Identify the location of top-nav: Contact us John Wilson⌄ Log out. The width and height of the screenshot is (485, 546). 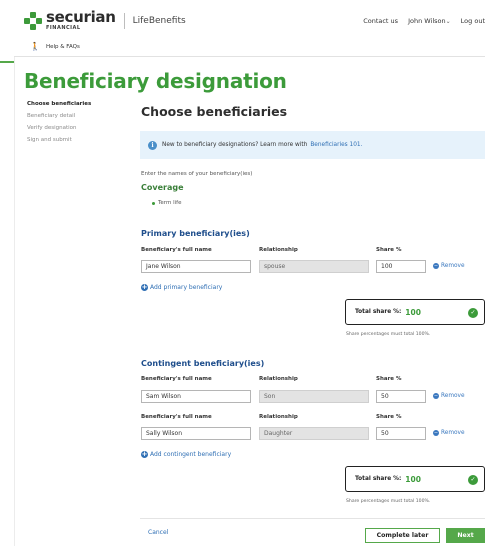
(424, 21).